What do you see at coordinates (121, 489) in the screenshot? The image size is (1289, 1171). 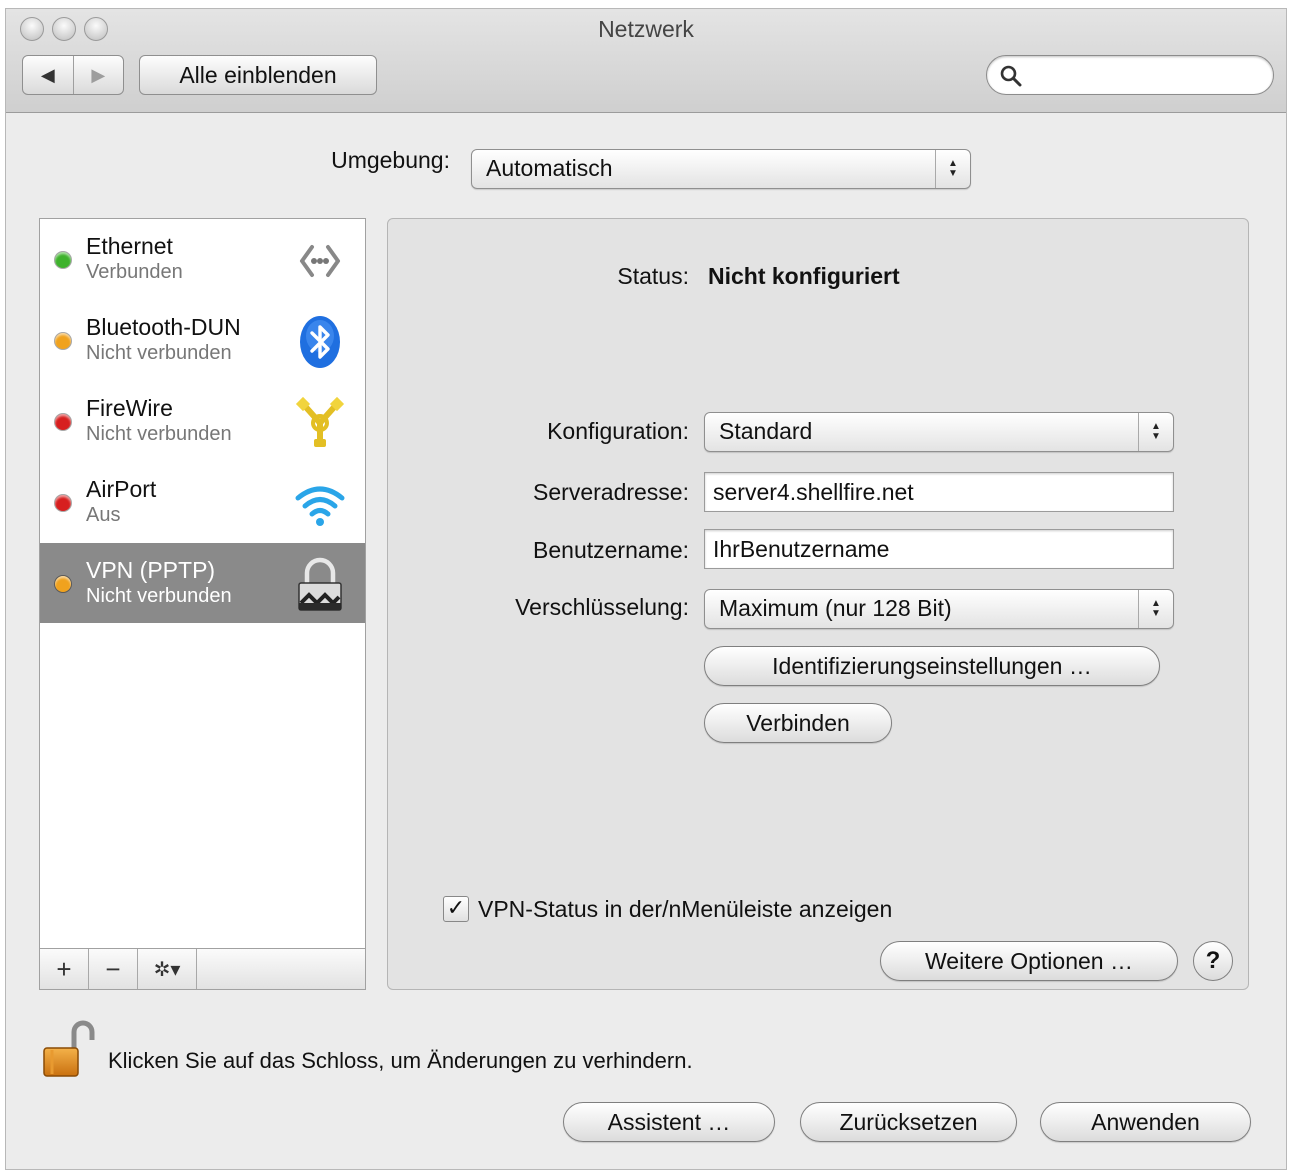 I see `service-name: AirPort` at bounding box center [121, 489].